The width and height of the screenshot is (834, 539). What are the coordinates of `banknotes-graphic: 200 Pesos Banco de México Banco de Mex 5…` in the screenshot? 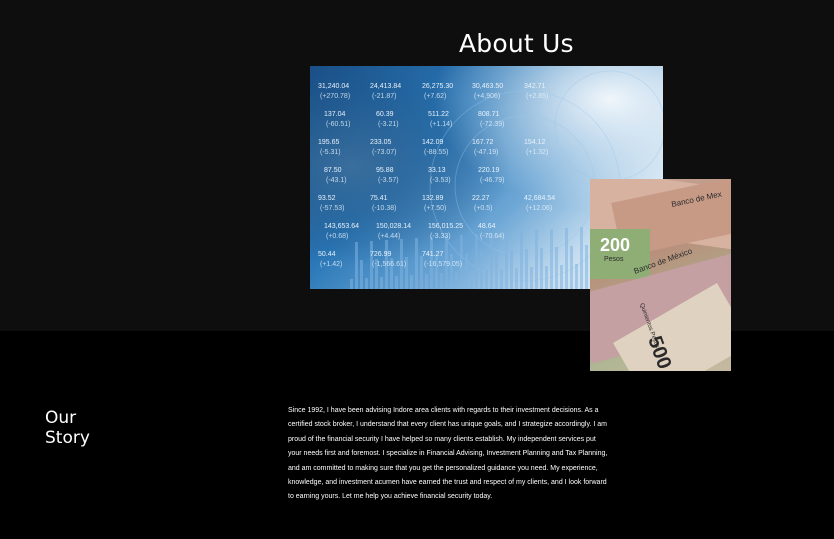 It's located at (660, 275).